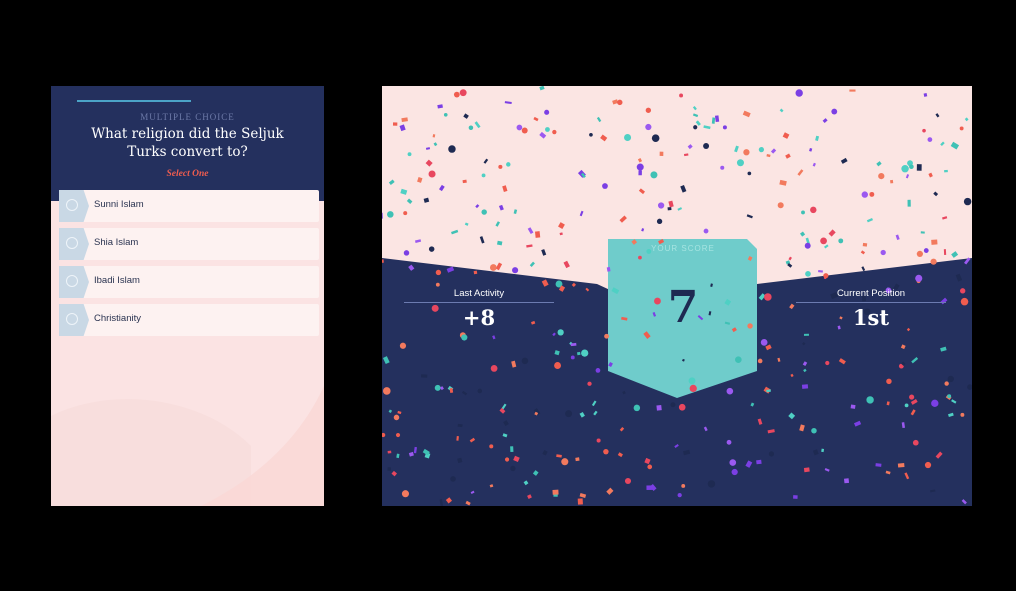  Describe the element at coordinates (871, 309) in the screenshot. I see `current-position-stat: Current Position 1st` at that location.